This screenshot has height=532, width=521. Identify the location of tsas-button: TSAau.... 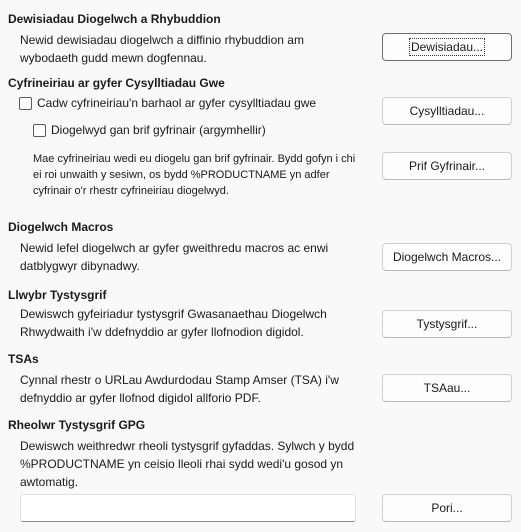
(447, 388).